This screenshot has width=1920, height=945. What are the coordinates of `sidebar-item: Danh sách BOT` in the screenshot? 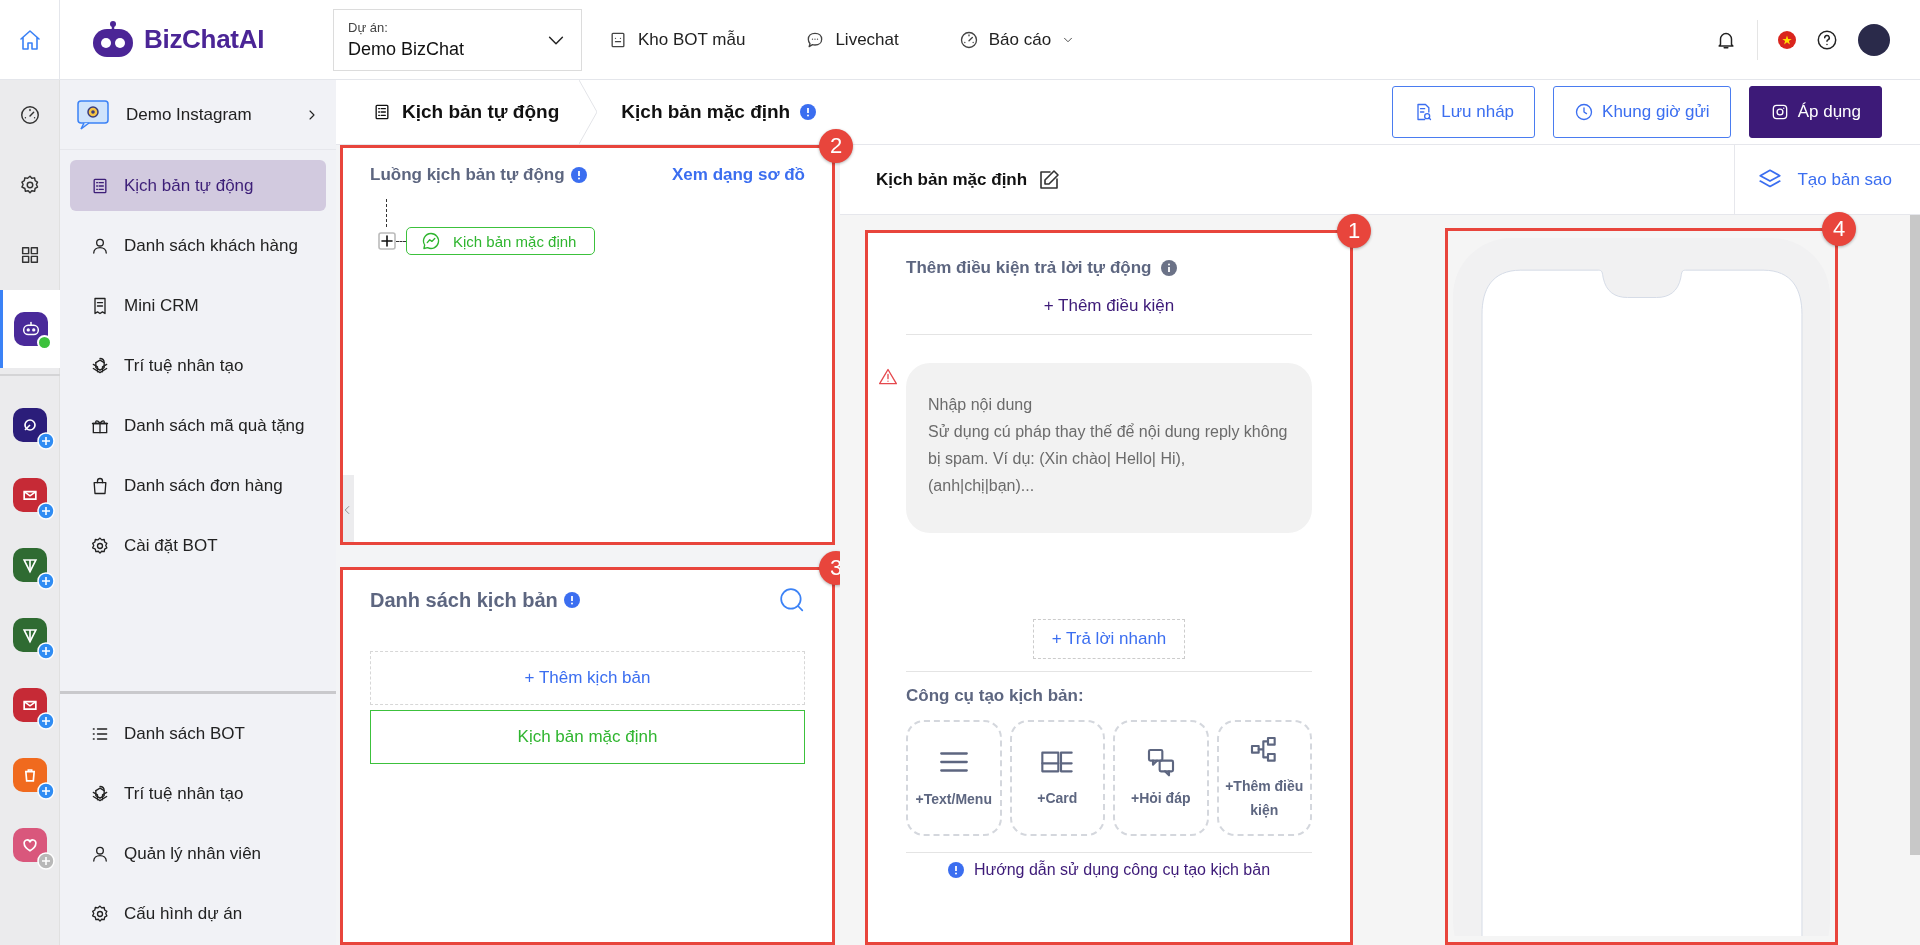 It's located at (198, 733).